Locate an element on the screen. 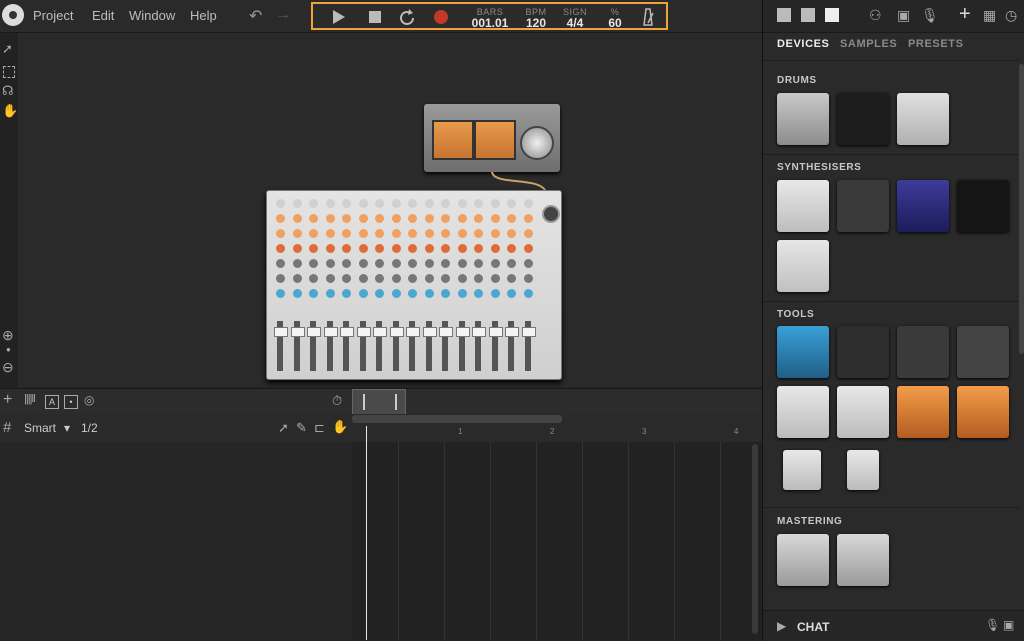 The image size is (1024, 641). timeline-scrollbar is located at coordinates (457, 419).